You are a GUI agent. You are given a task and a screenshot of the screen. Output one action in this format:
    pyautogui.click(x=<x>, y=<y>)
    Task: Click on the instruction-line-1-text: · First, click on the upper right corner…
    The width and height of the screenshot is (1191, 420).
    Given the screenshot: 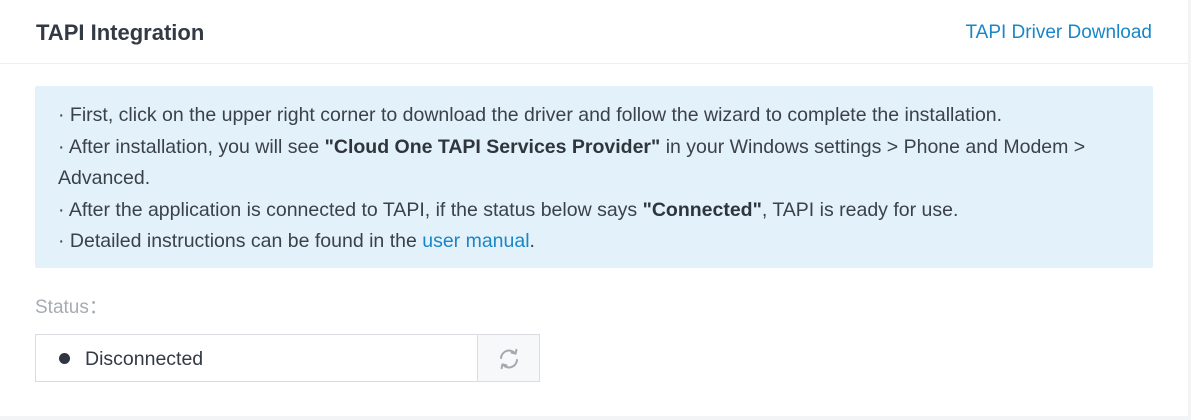 What is the action you would take?
    pyautogui.click(x=530, y=115)
    